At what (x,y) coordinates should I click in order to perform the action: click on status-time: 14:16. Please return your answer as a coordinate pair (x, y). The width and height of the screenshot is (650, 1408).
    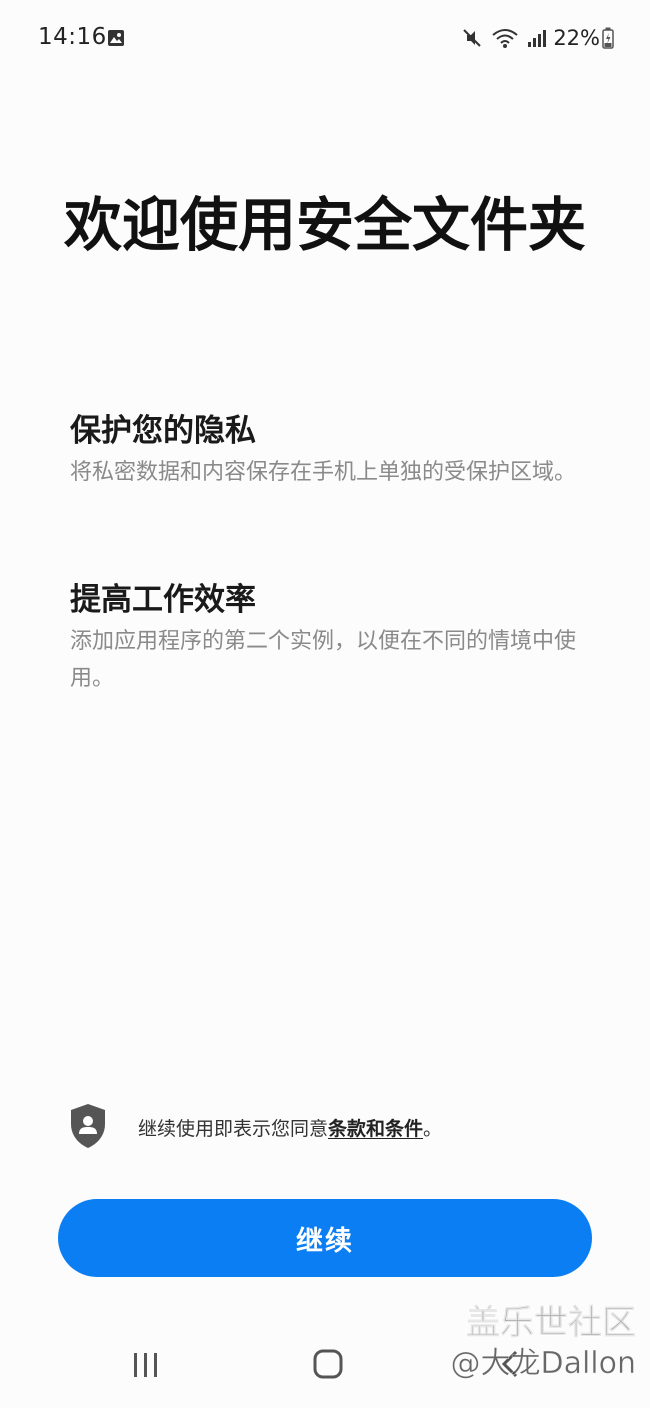
    Looking at the image, I should click on (72, 37).